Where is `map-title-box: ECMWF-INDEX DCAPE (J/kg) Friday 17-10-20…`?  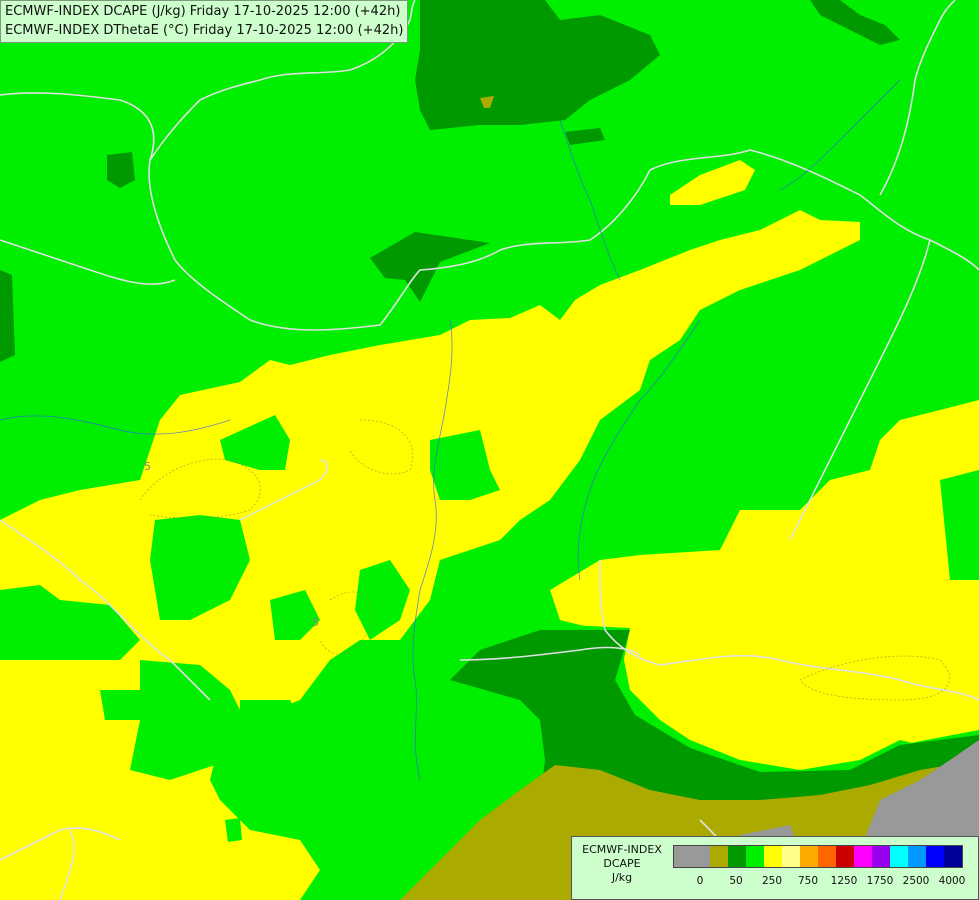
map-title-box: ECMWF-INDEX DCAPE (J/kg) Friday 17-10-20… is located at coordinates (204, 21).